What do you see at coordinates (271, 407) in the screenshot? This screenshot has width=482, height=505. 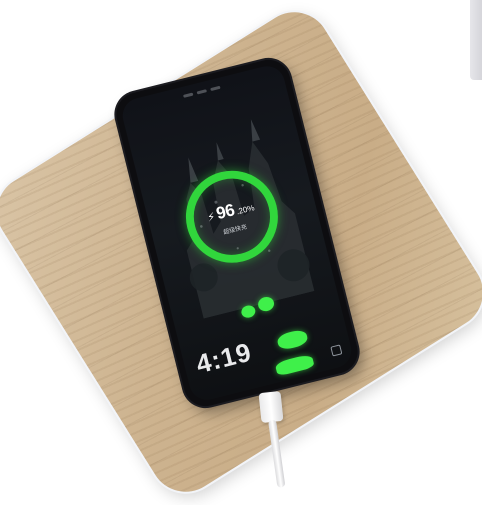 I see `usb-c-plug` at bounding box center [271, 407].